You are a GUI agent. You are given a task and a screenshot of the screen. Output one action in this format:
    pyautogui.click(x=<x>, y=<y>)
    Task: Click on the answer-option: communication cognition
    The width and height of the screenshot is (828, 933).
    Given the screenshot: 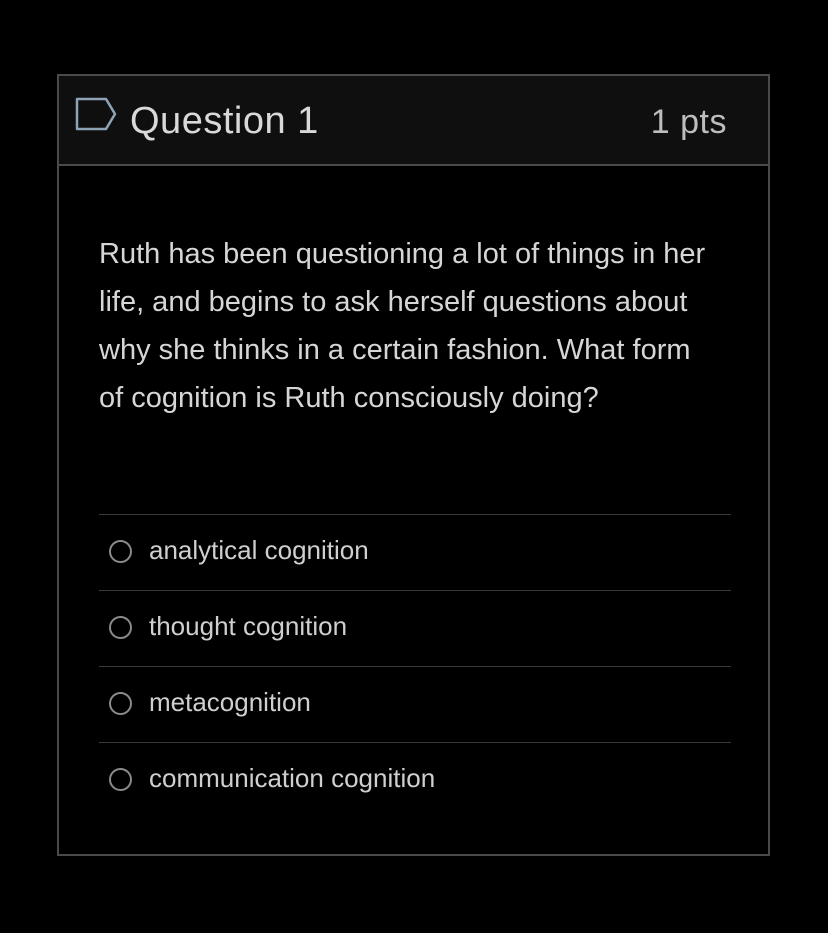 What is the action you would take?
    pyautogui.click(x=415, y=780)
    